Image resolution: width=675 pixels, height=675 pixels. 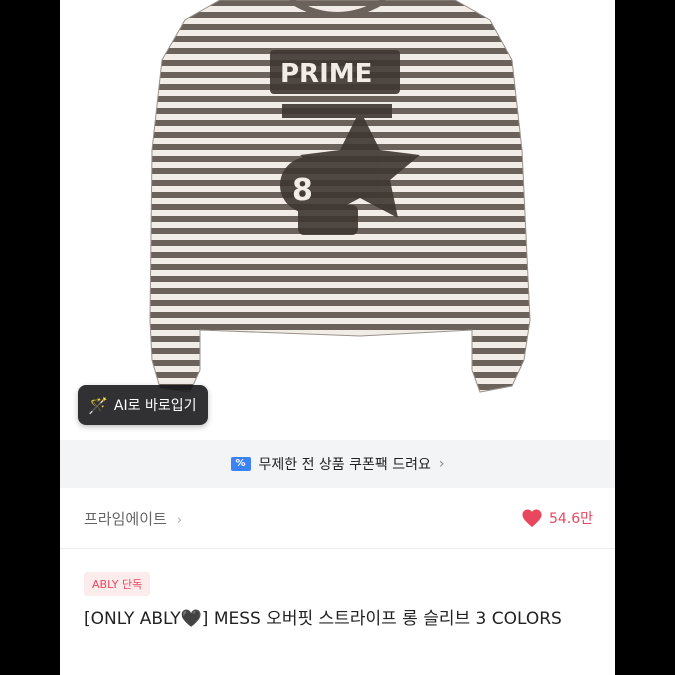 I want to click on coupon-banner: % 무제한 전 상품 쿠폰팩 드려요 ›, so click(x=337, y=464).